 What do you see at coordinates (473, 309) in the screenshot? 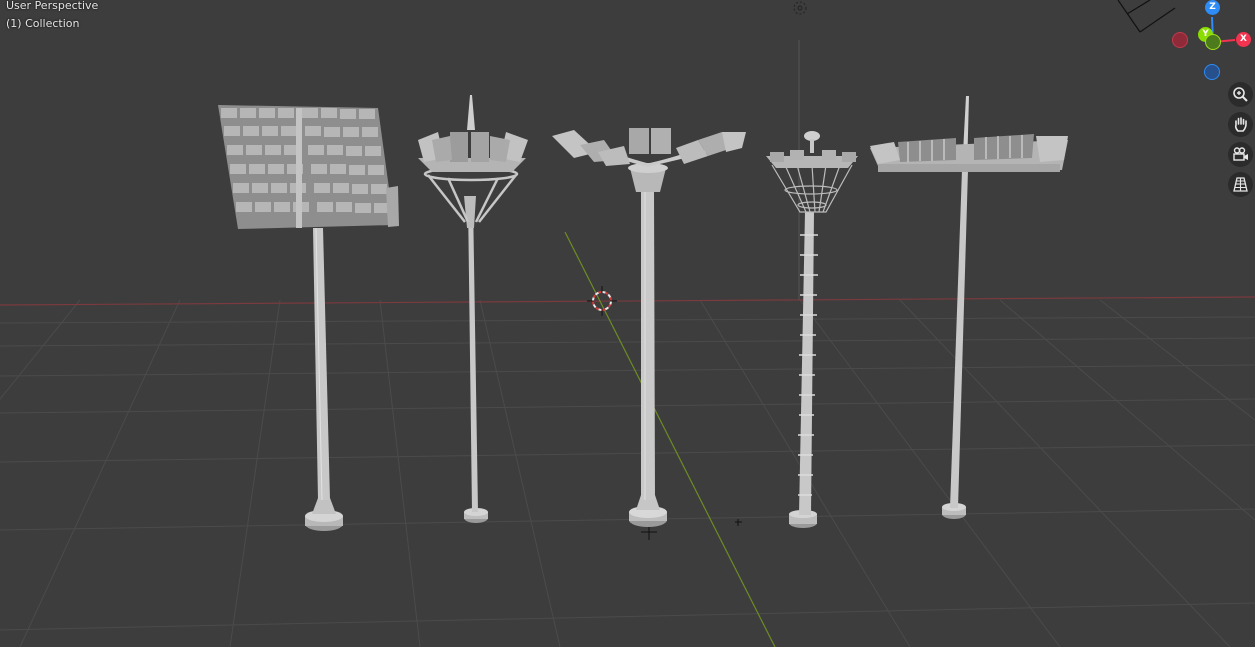
I see `floodlight-pole-ring` at bounding box center [473, 309].